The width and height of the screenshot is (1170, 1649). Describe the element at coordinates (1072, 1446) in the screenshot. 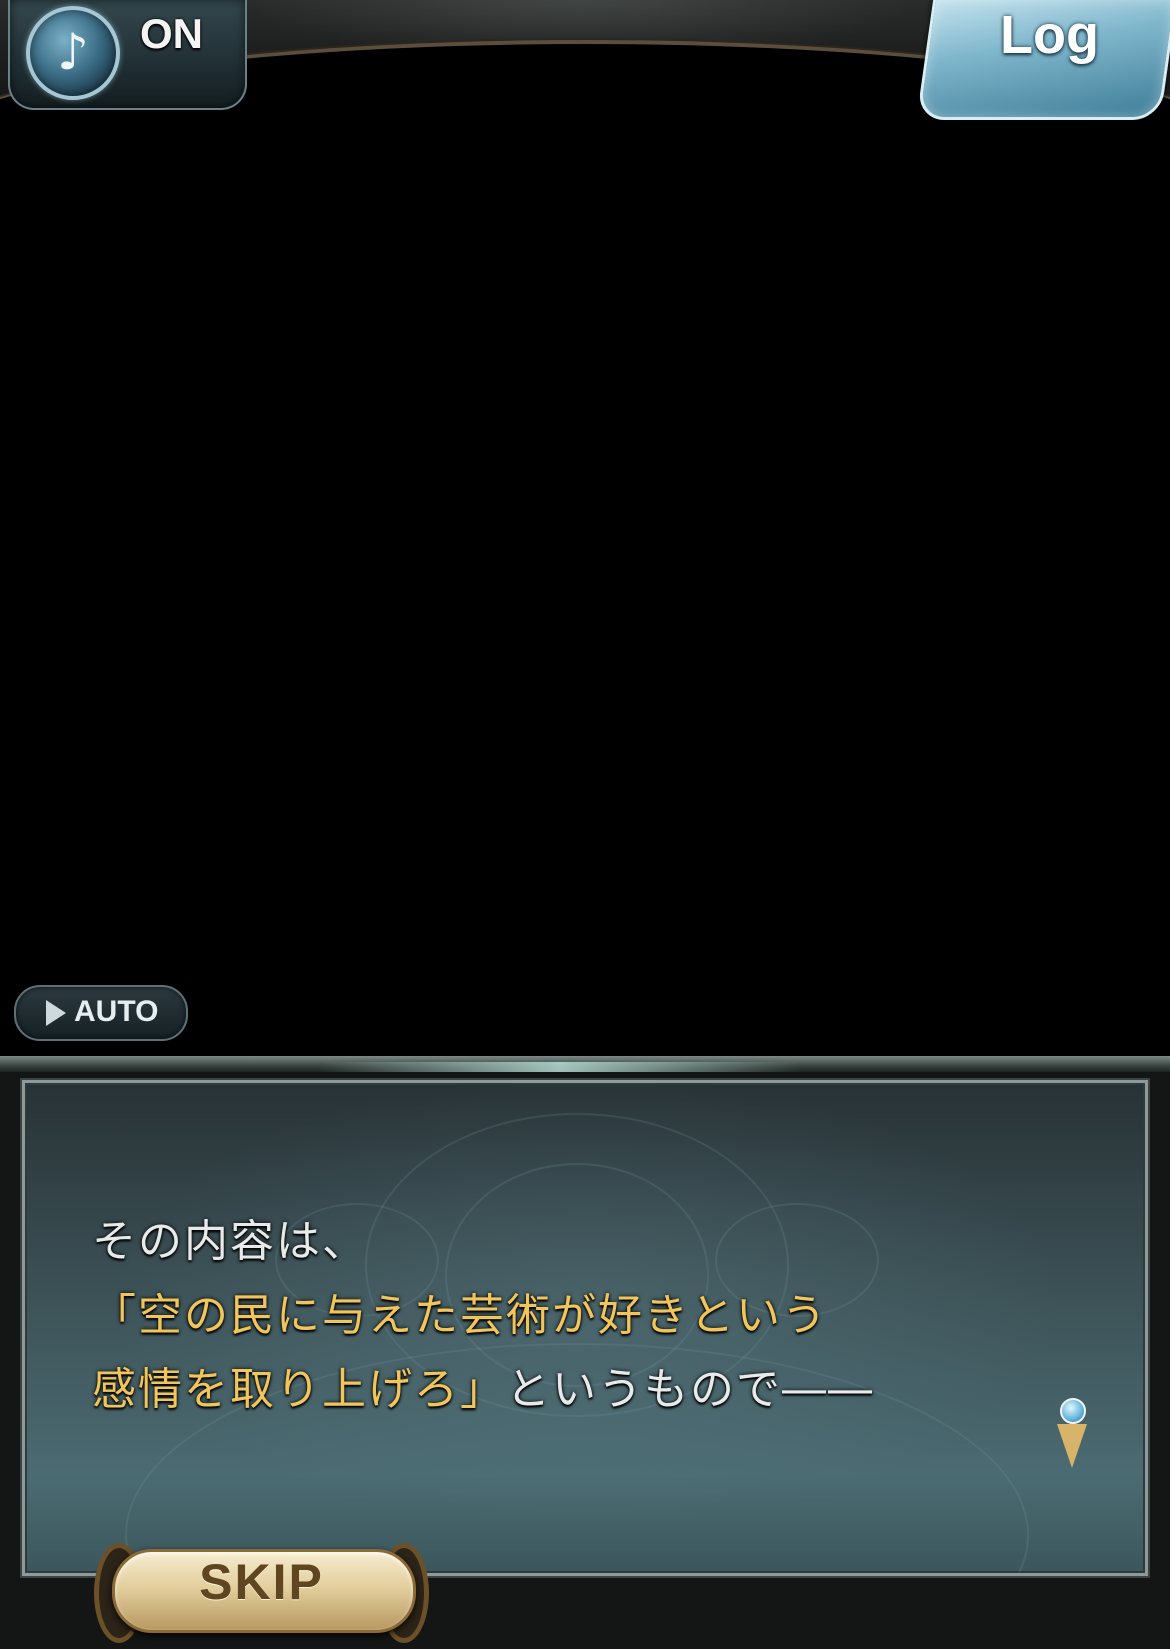

I see `advance-nib` at that location.